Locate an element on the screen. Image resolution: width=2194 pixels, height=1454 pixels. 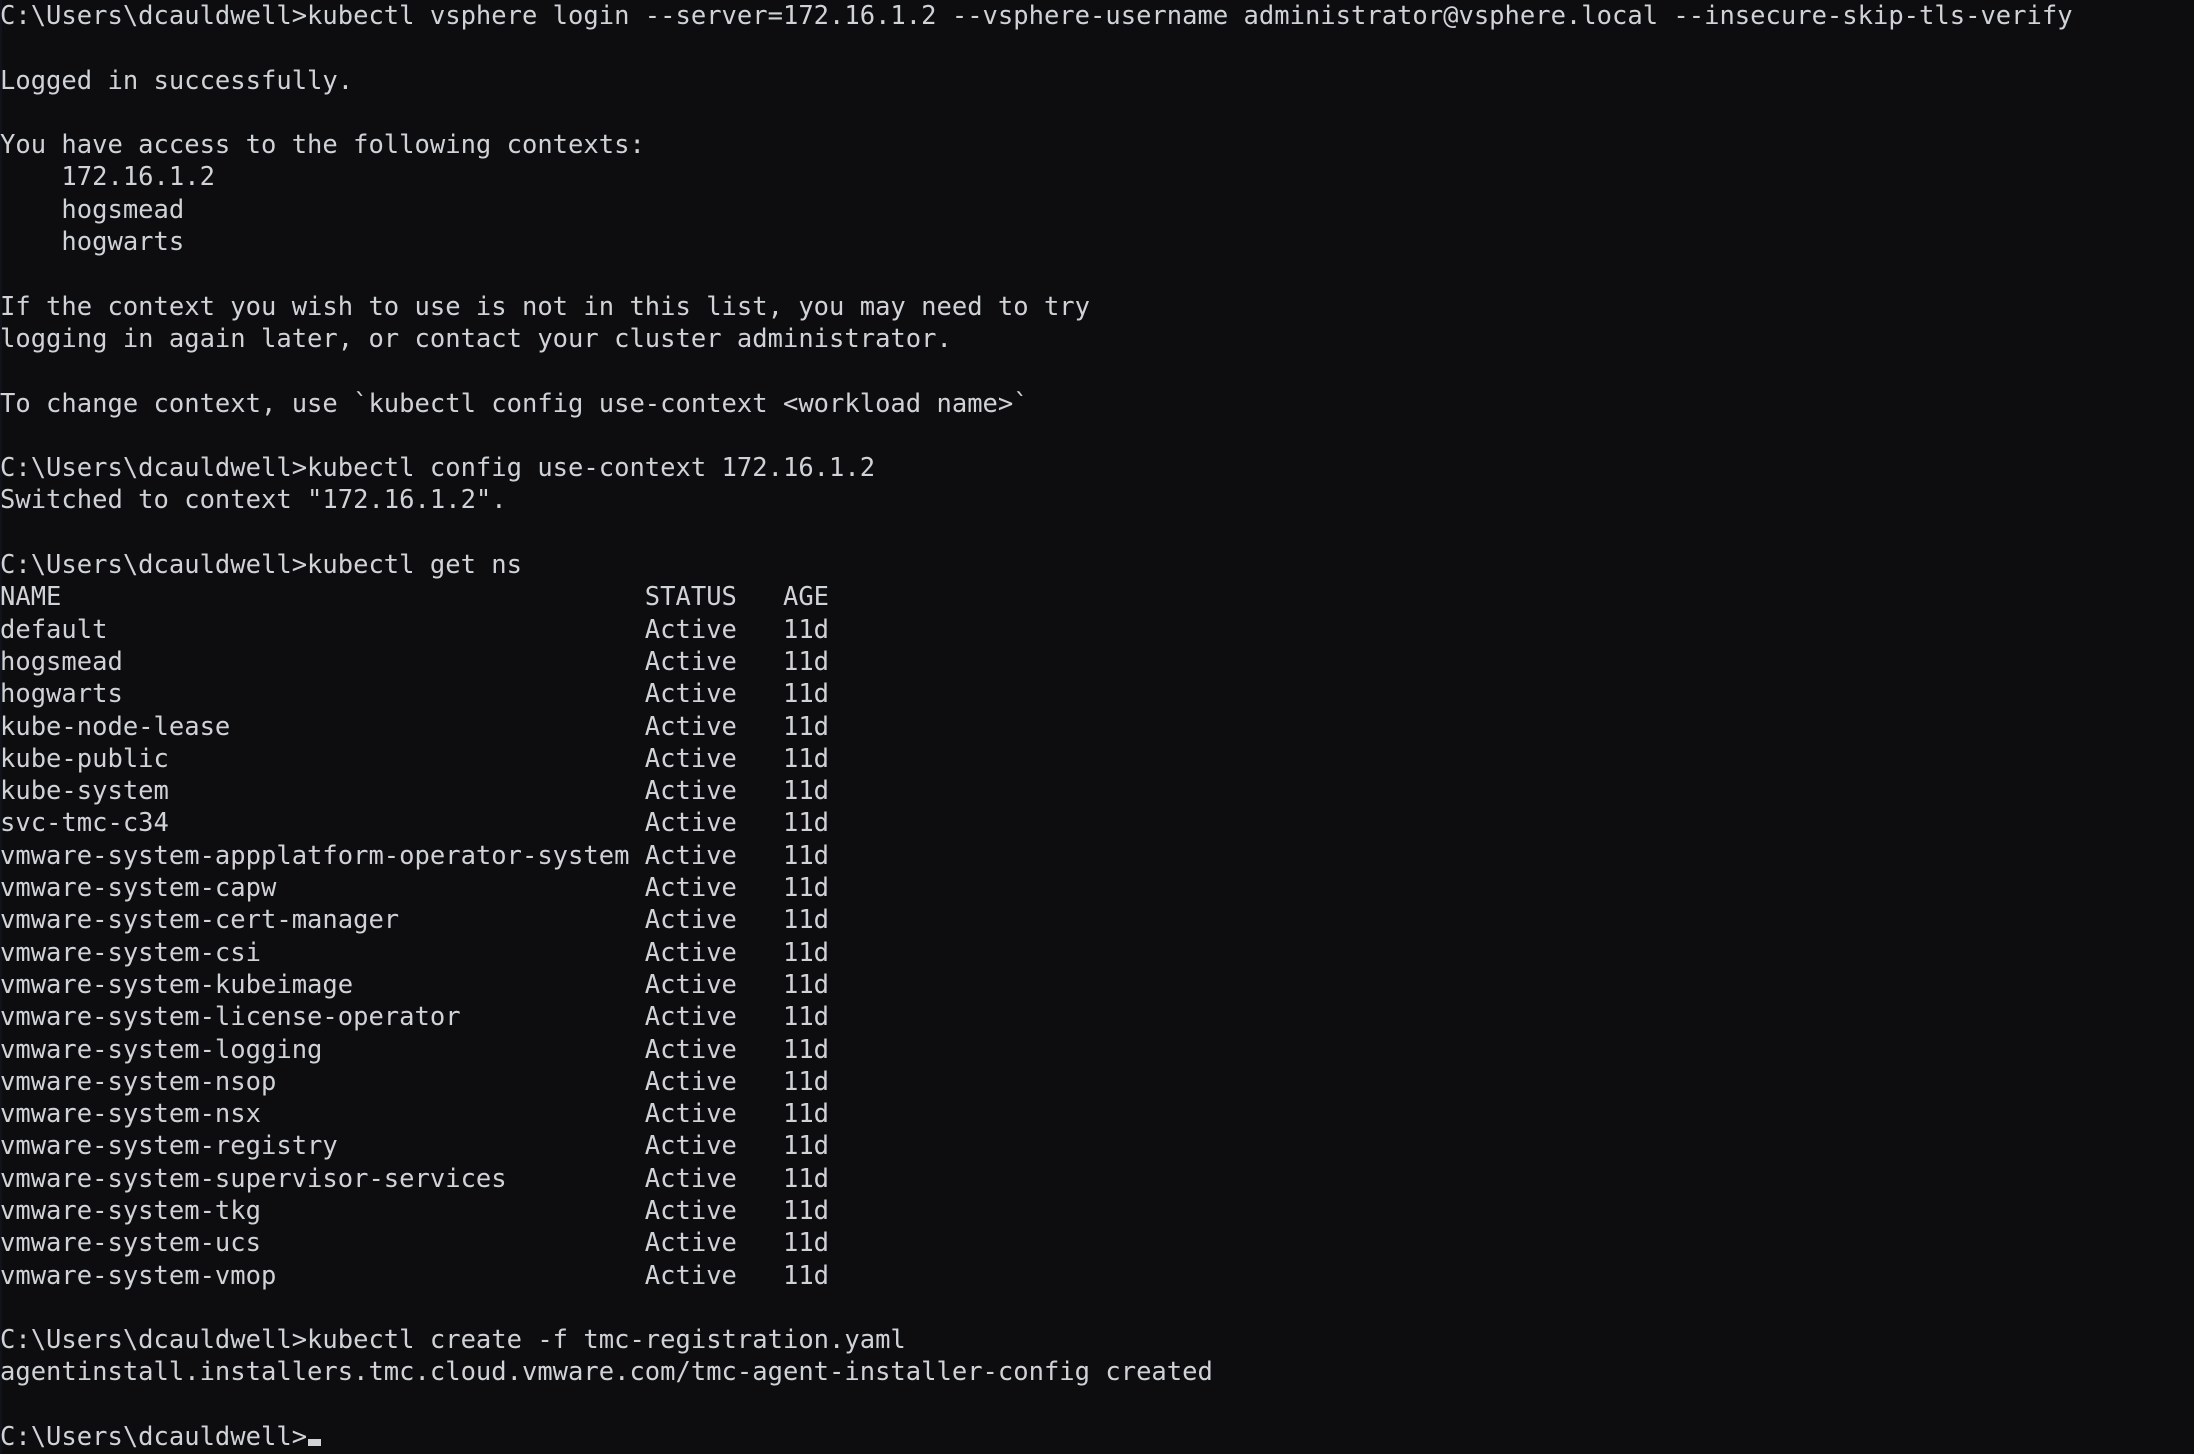
table-row: default Active 11d is located at coordinates (415, 629).